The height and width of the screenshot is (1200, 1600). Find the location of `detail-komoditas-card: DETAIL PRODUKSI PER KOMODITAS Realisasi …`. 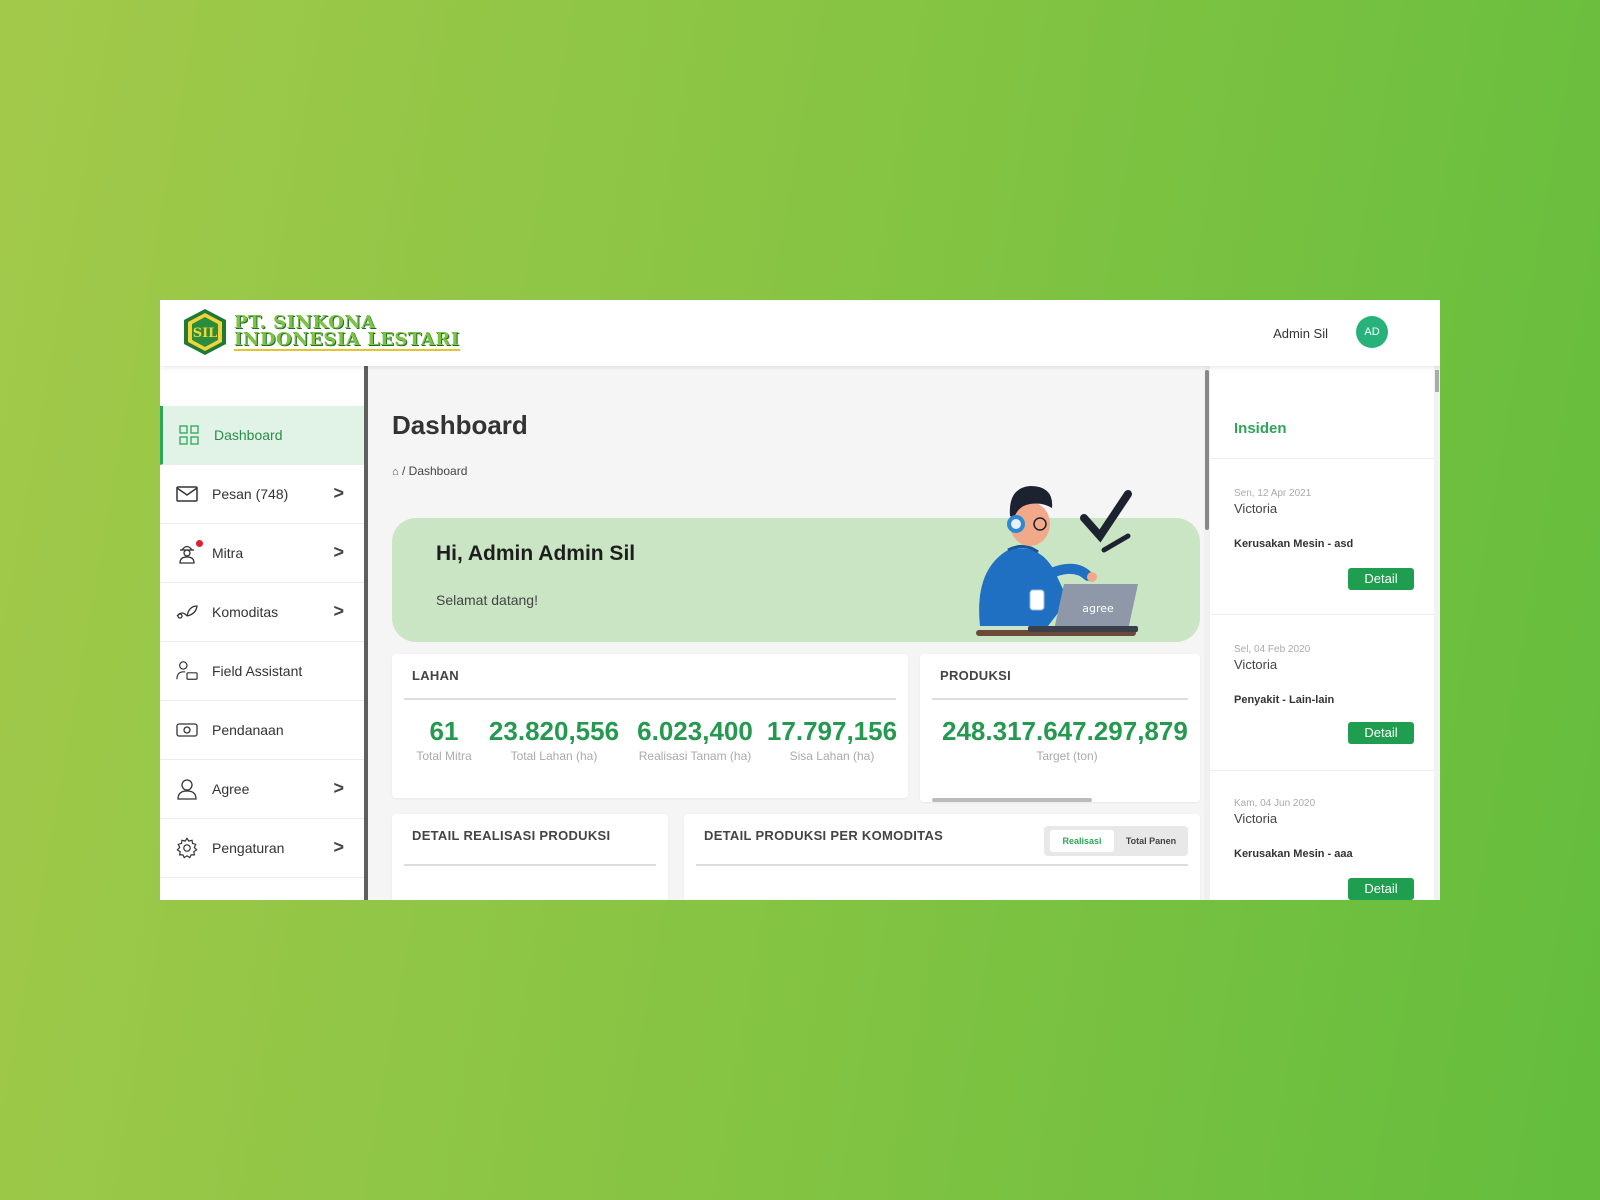

detail-komoditas-card: DETAIL PRODUKSI PER KOMODITAS Realisasi … is located at coordinates (942, 857).